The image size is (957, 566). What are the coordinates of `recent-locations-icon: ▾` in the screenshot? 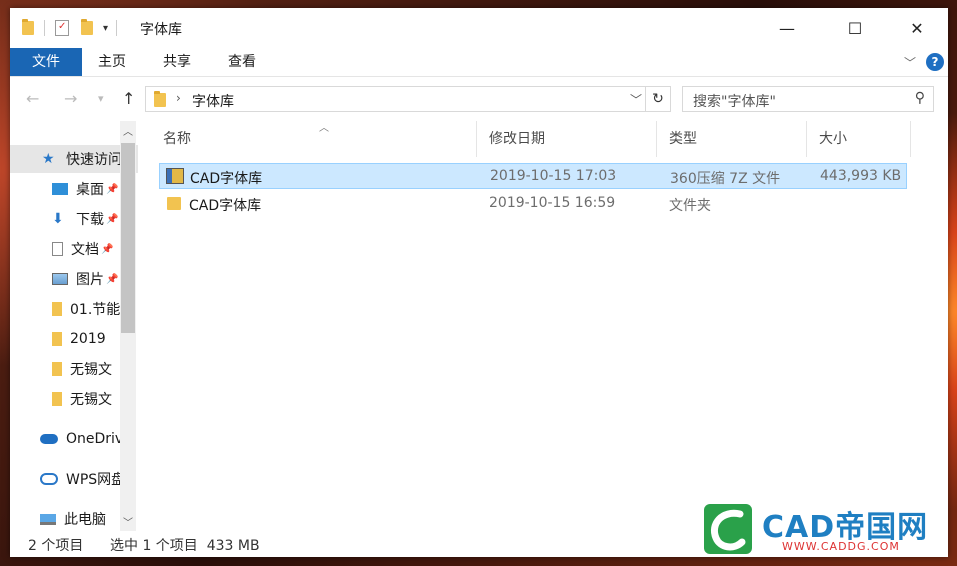 It's located at (101, 98).